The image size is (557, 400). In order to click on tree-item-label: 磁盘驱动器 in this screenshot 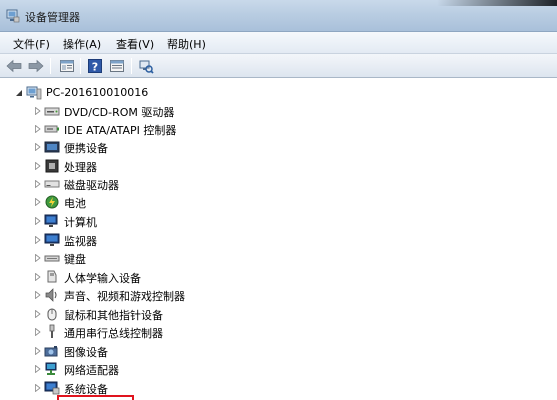, I will do `click(91, 185)`.